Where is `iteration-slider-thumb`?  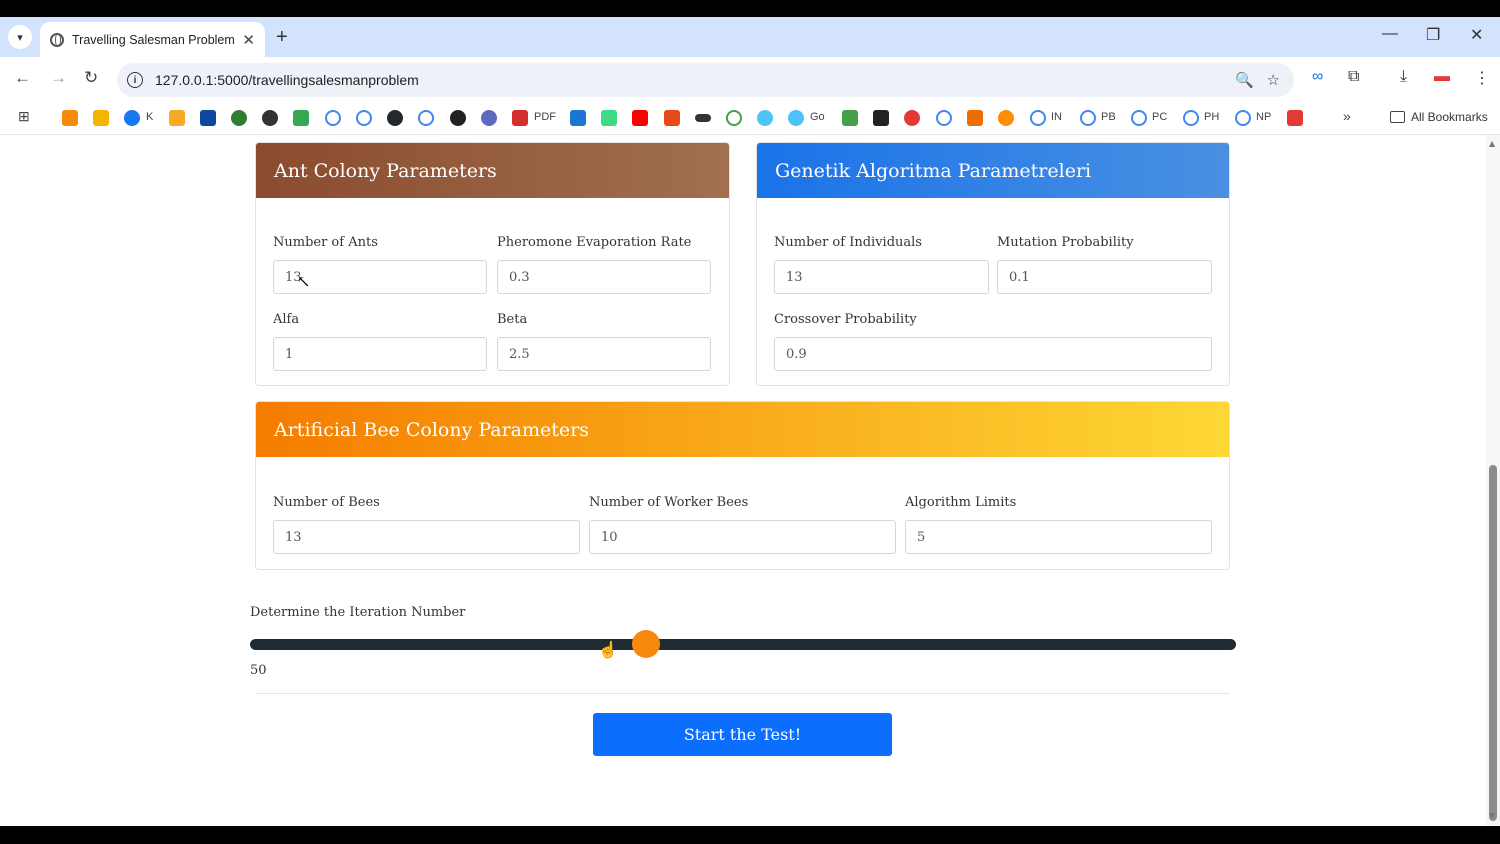 iteration-slider-thumb is located at coordinates (646, 644).